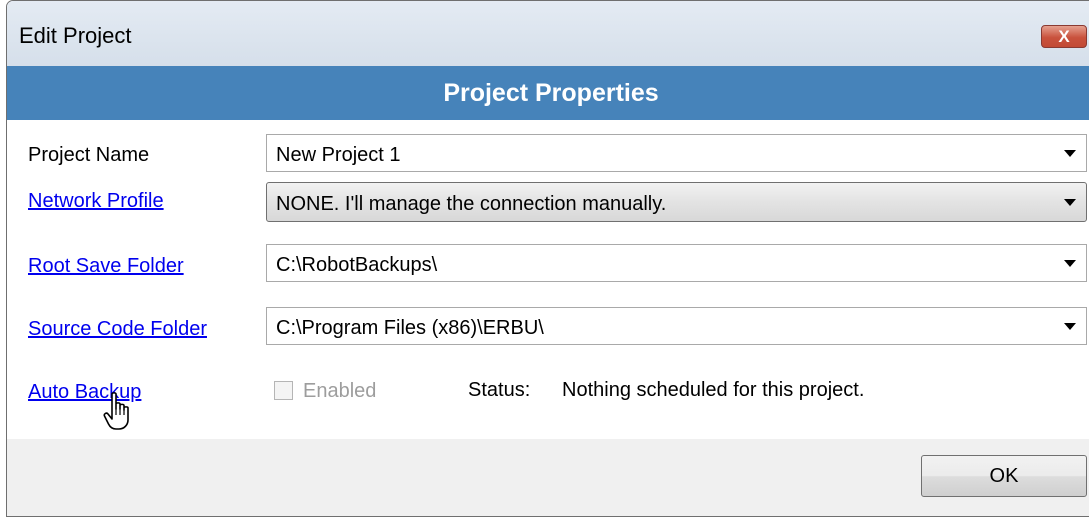  I want to click on section-header: Project Properties, so click(548, 93).